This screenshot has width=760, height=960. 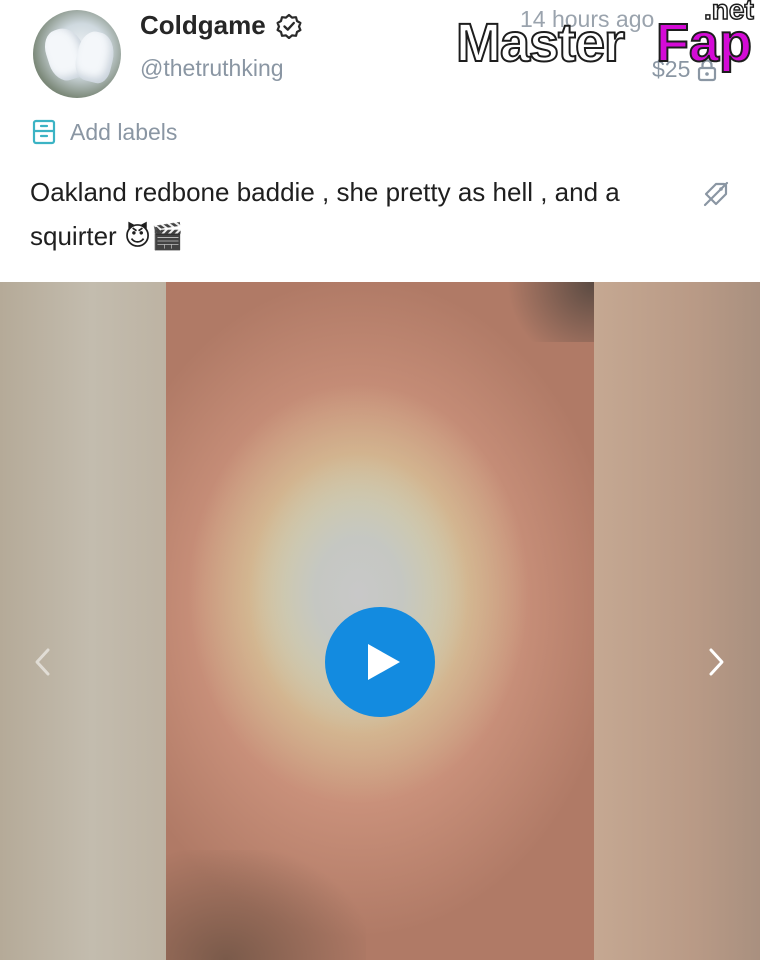 What do you see at coordinates (384, 662) in the screenshot?
I see `play-icon` at bounding box center [384, 662].